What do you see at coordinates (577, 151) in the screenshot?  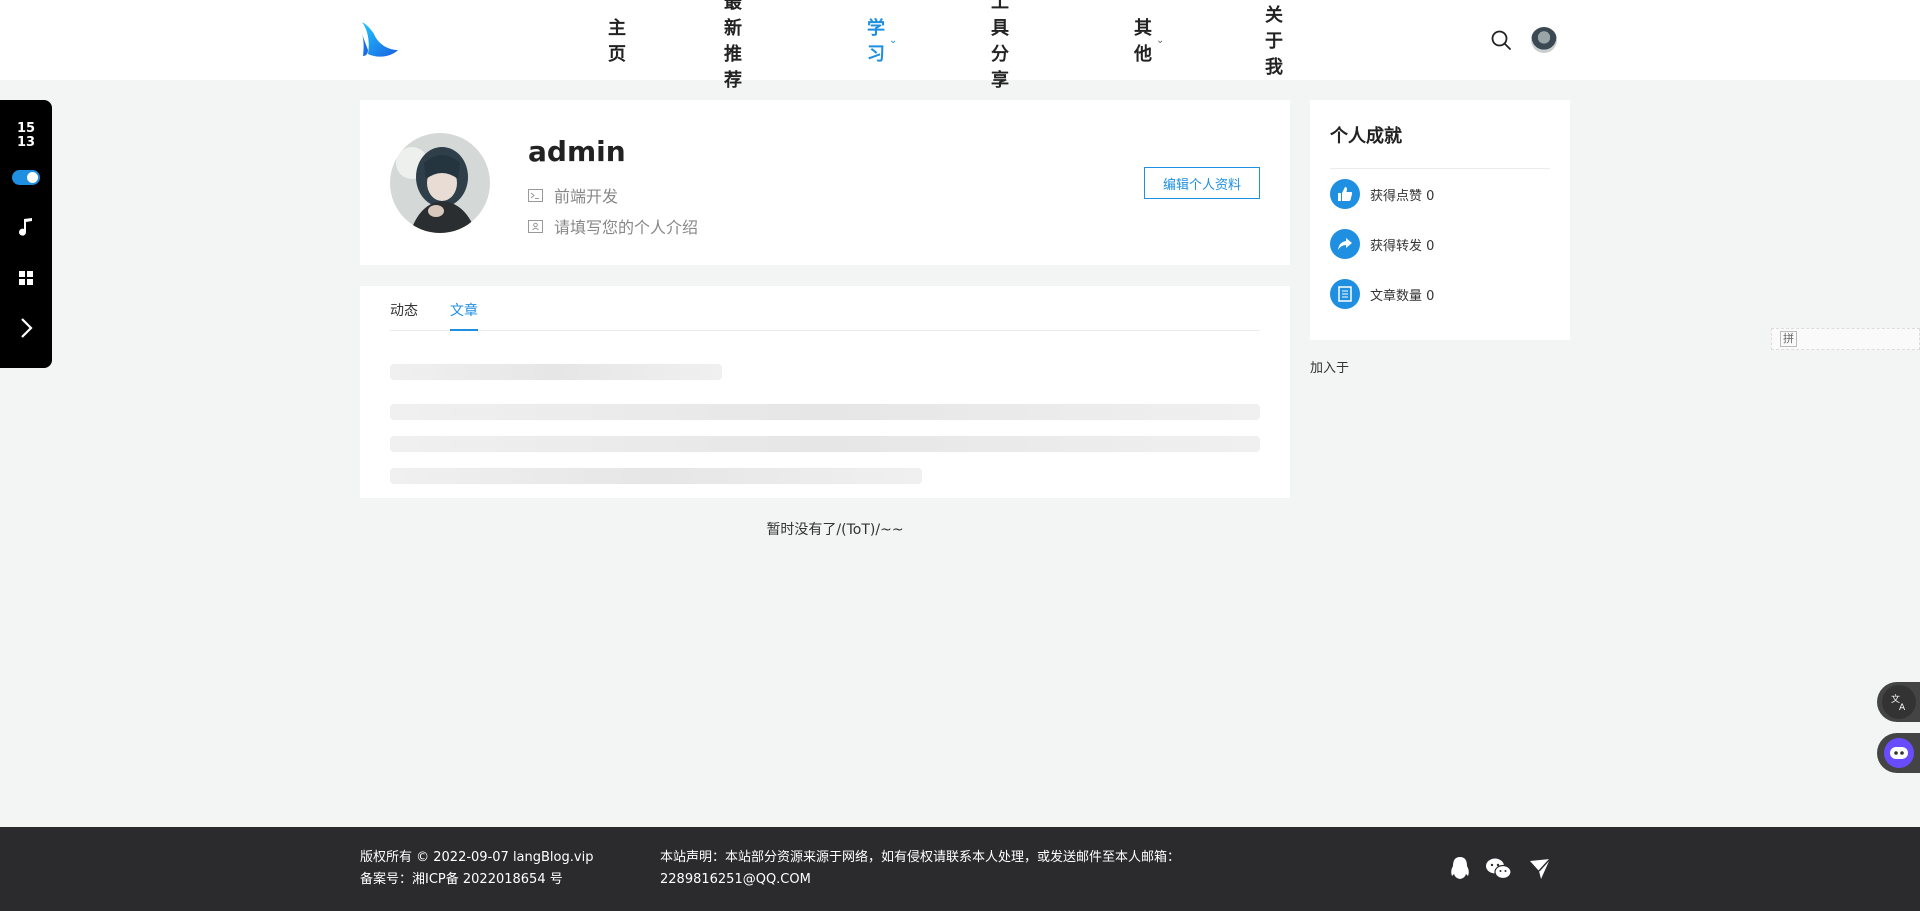 I see `profile-username: admin` at bounding box center [577, 151].